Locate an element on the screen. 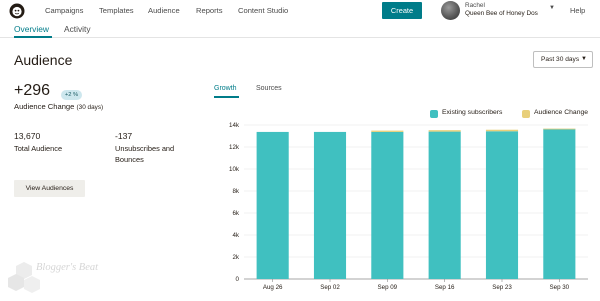  y-tick-label: 8k is located at coordinates (235, 191).